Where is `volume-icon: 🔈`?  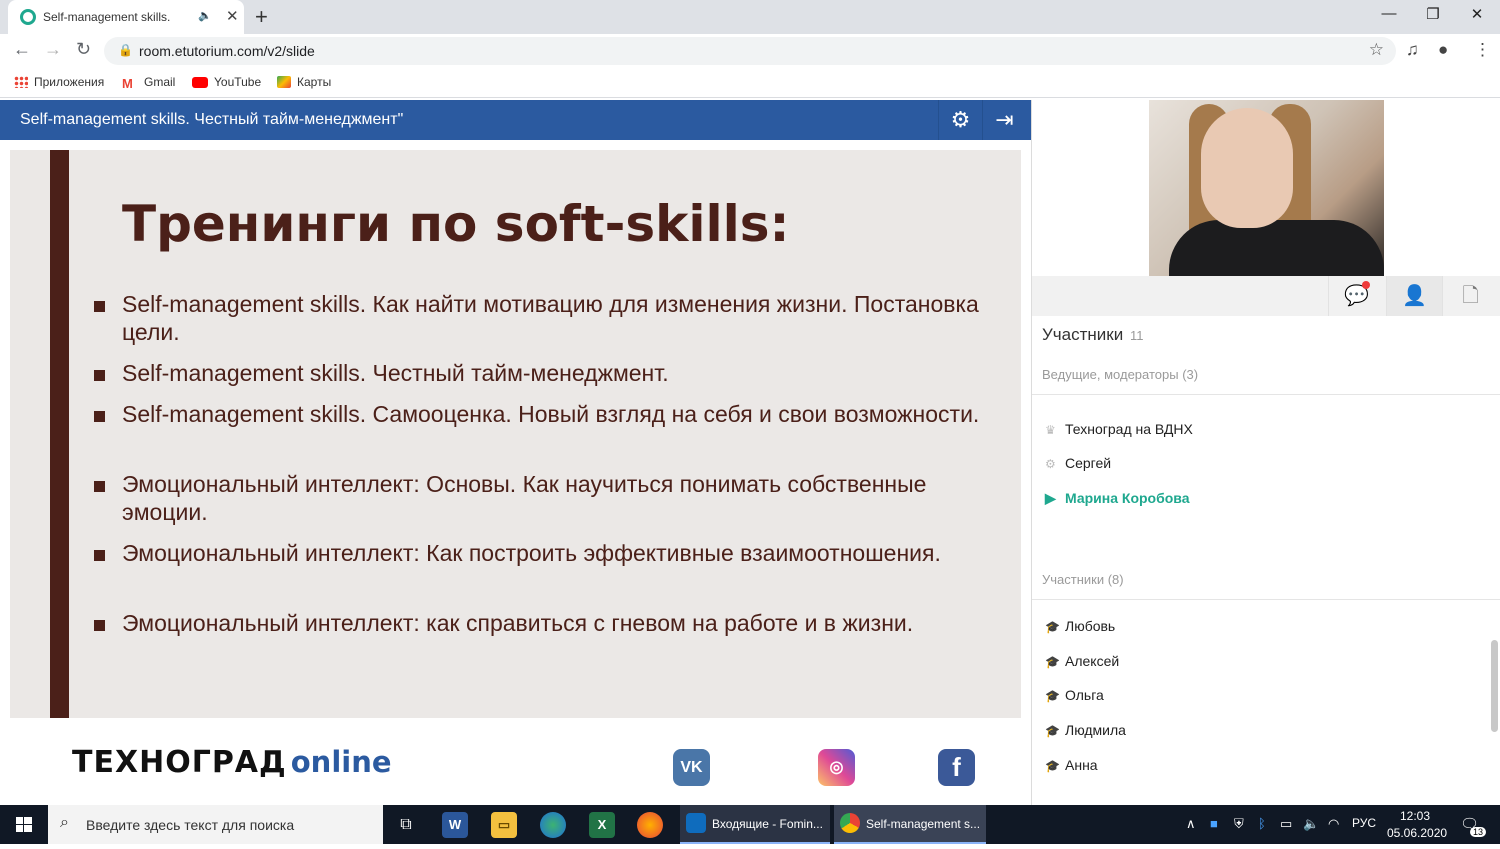
volume-icon: 🔈 is located at coordinates (1311, 824).